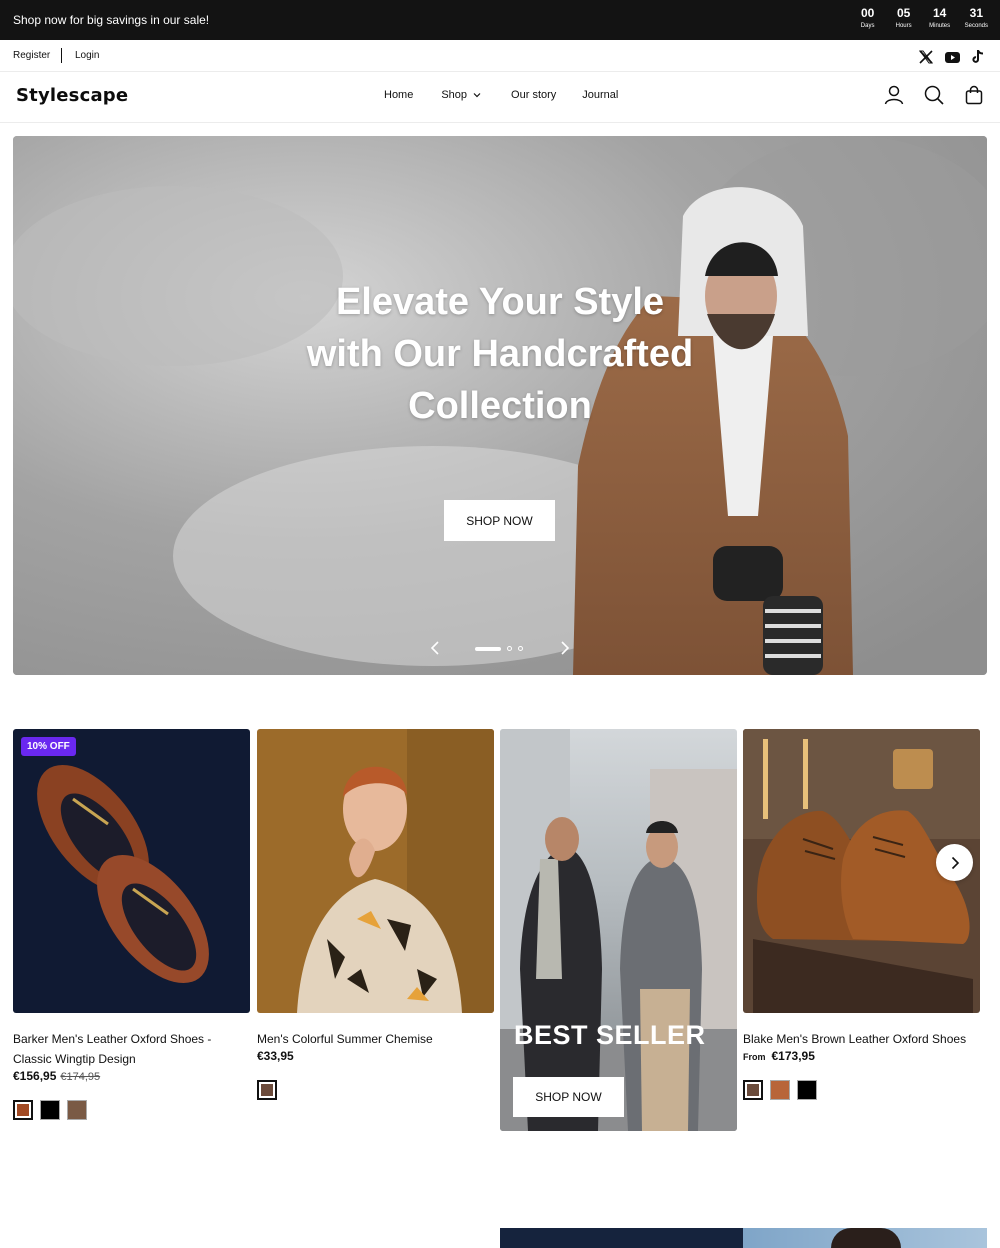 This screenshot has width=1000, height=1248. Describe the element at coordinates (375, 1039) in the screenshot. I see `product-title: Men's Colorful Summer Chemise` at that location.